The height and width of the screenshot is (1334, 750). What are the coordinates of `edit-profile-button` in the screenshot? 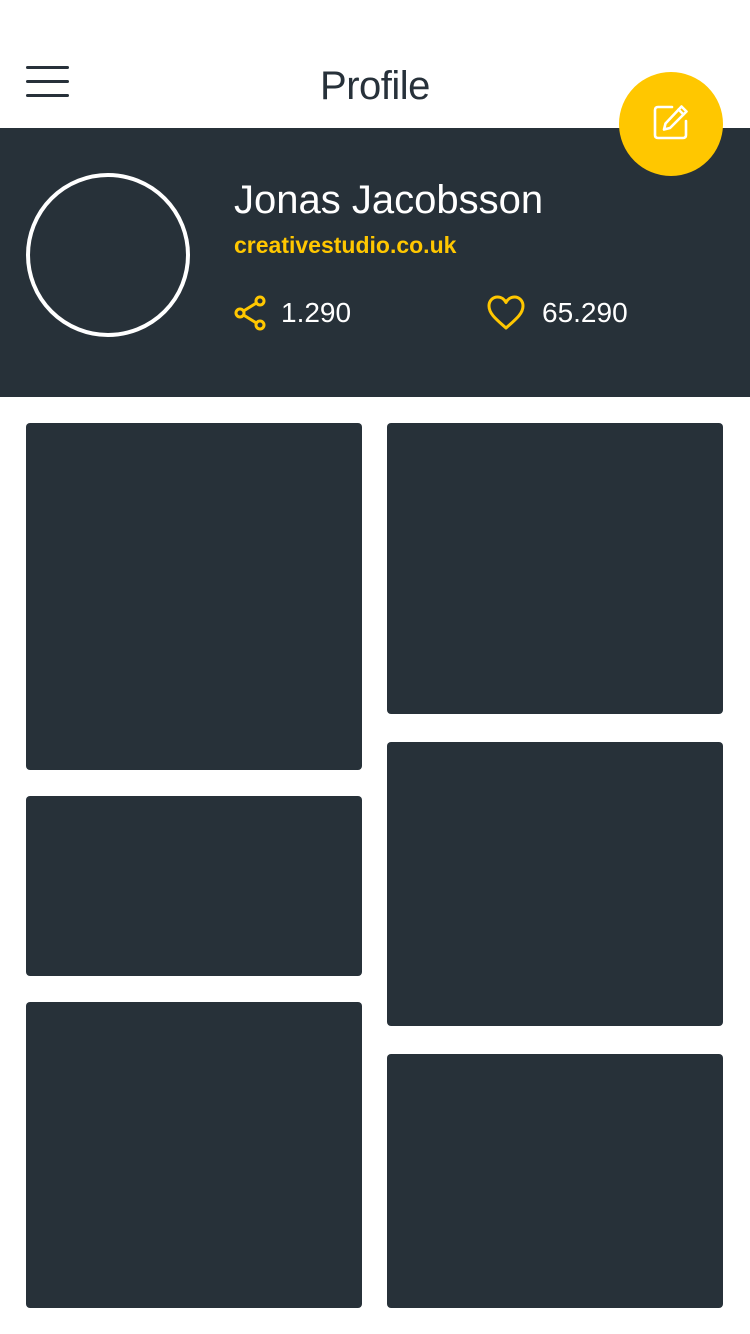 It's located at (671, 124).